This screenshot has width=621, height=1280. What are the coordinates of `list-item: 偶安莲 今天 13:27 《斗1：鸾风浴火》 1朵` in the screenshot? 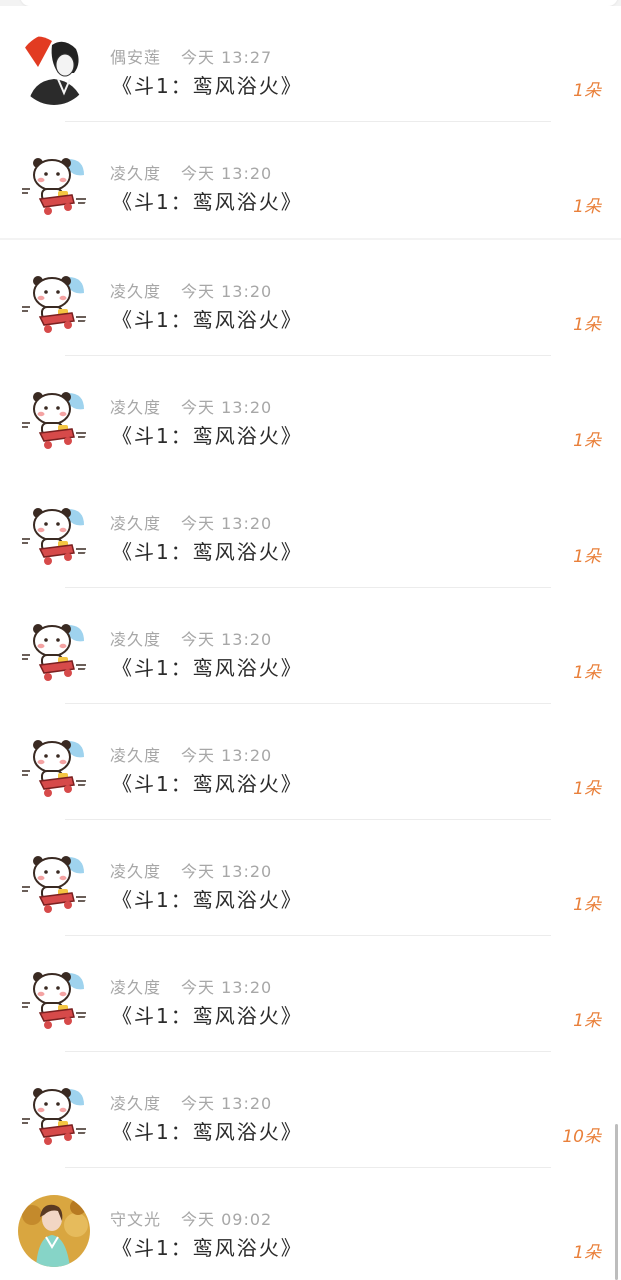 It's located at (310, 64).